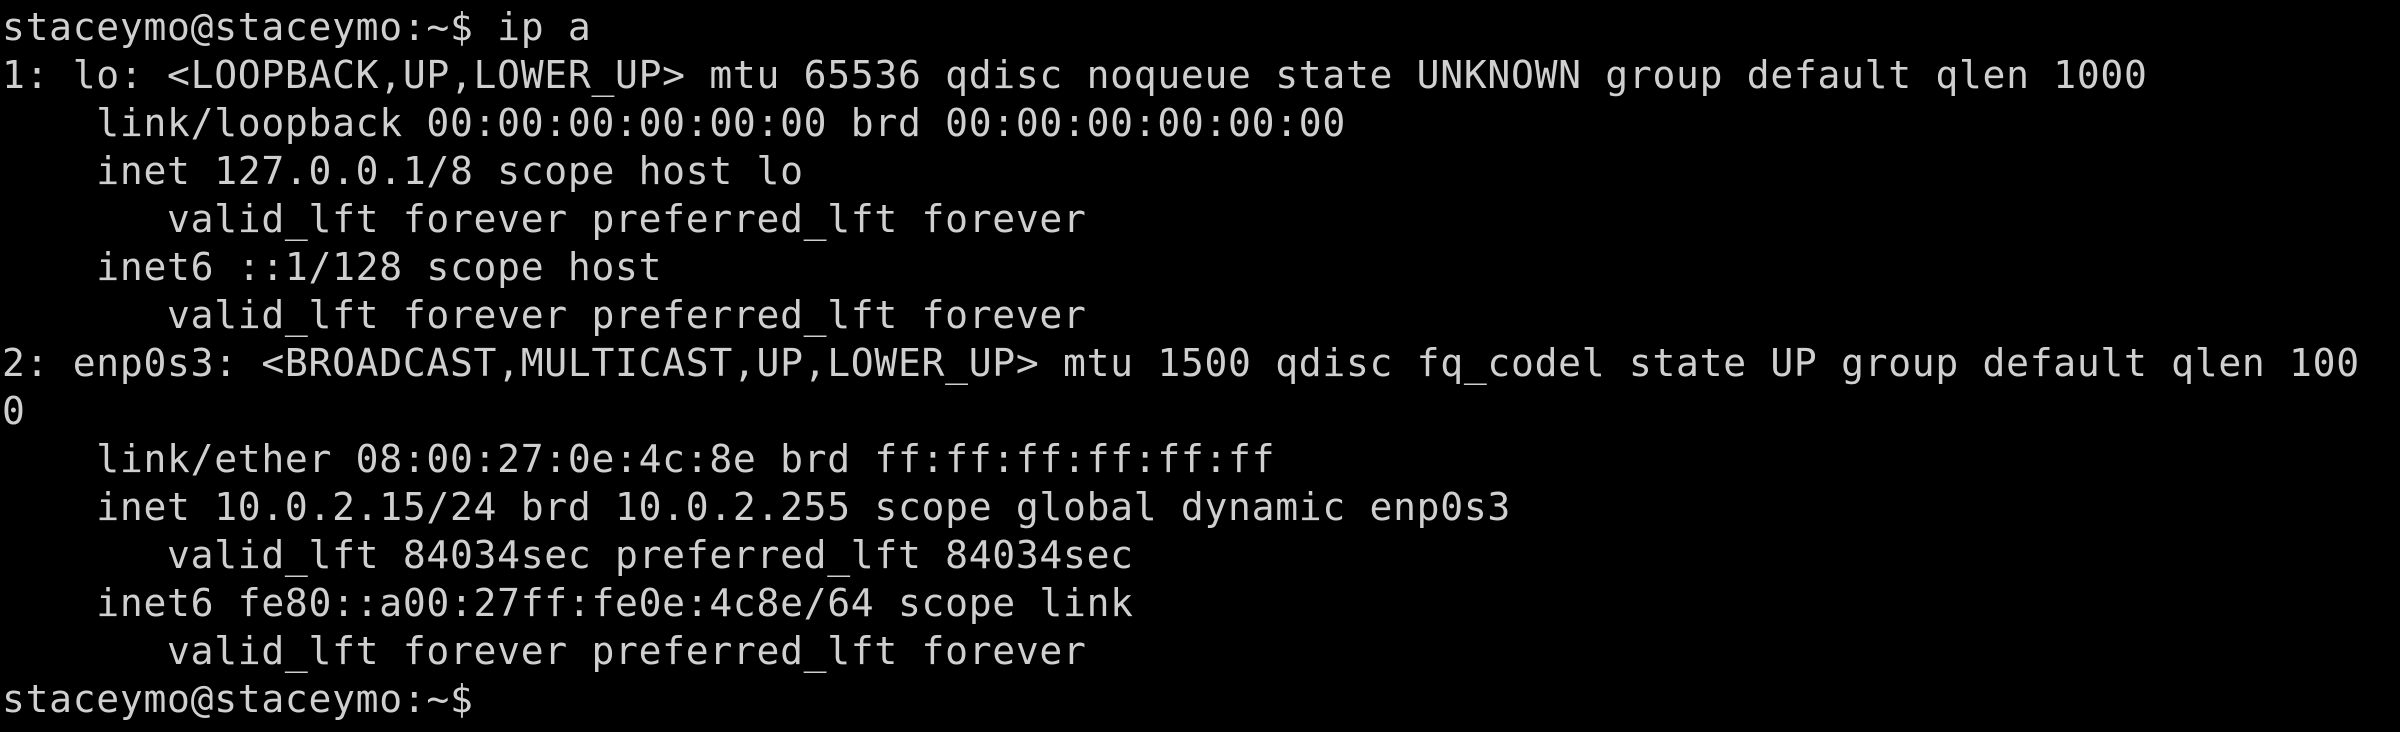  I want to click on output-line-lo-inet-lft: valid_lft forever preferred_lft forever, so click(544, 219).